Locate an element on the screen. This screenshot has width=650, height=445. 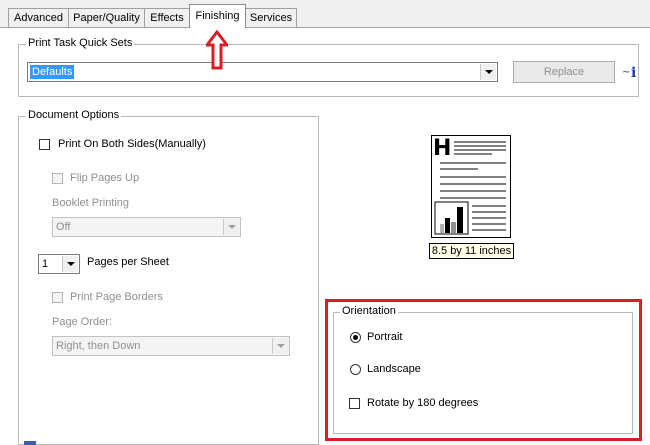
quick-sets-legend: Print Task Quick Sets is located at coordinates (80, 43).